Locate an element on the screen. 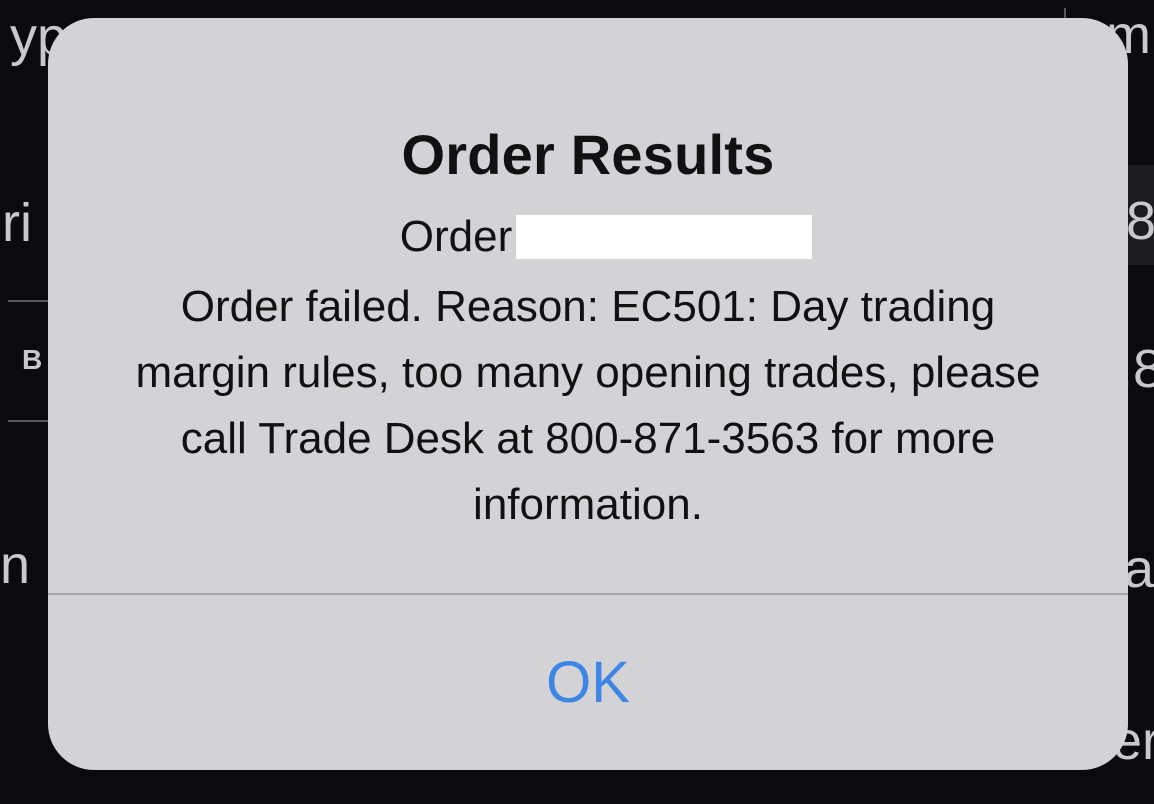 This screenshot has width=1154, height=804. order-label: Order is located at coordinates (456, 236).